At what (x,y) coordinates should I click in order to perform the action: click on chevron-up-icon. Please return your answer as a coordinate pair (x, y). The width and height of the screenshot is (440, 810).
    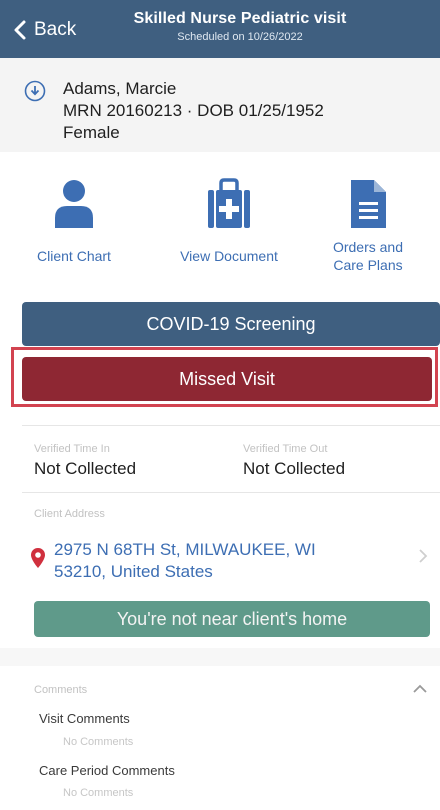
    Looking at the image, I should click on (420, 689).